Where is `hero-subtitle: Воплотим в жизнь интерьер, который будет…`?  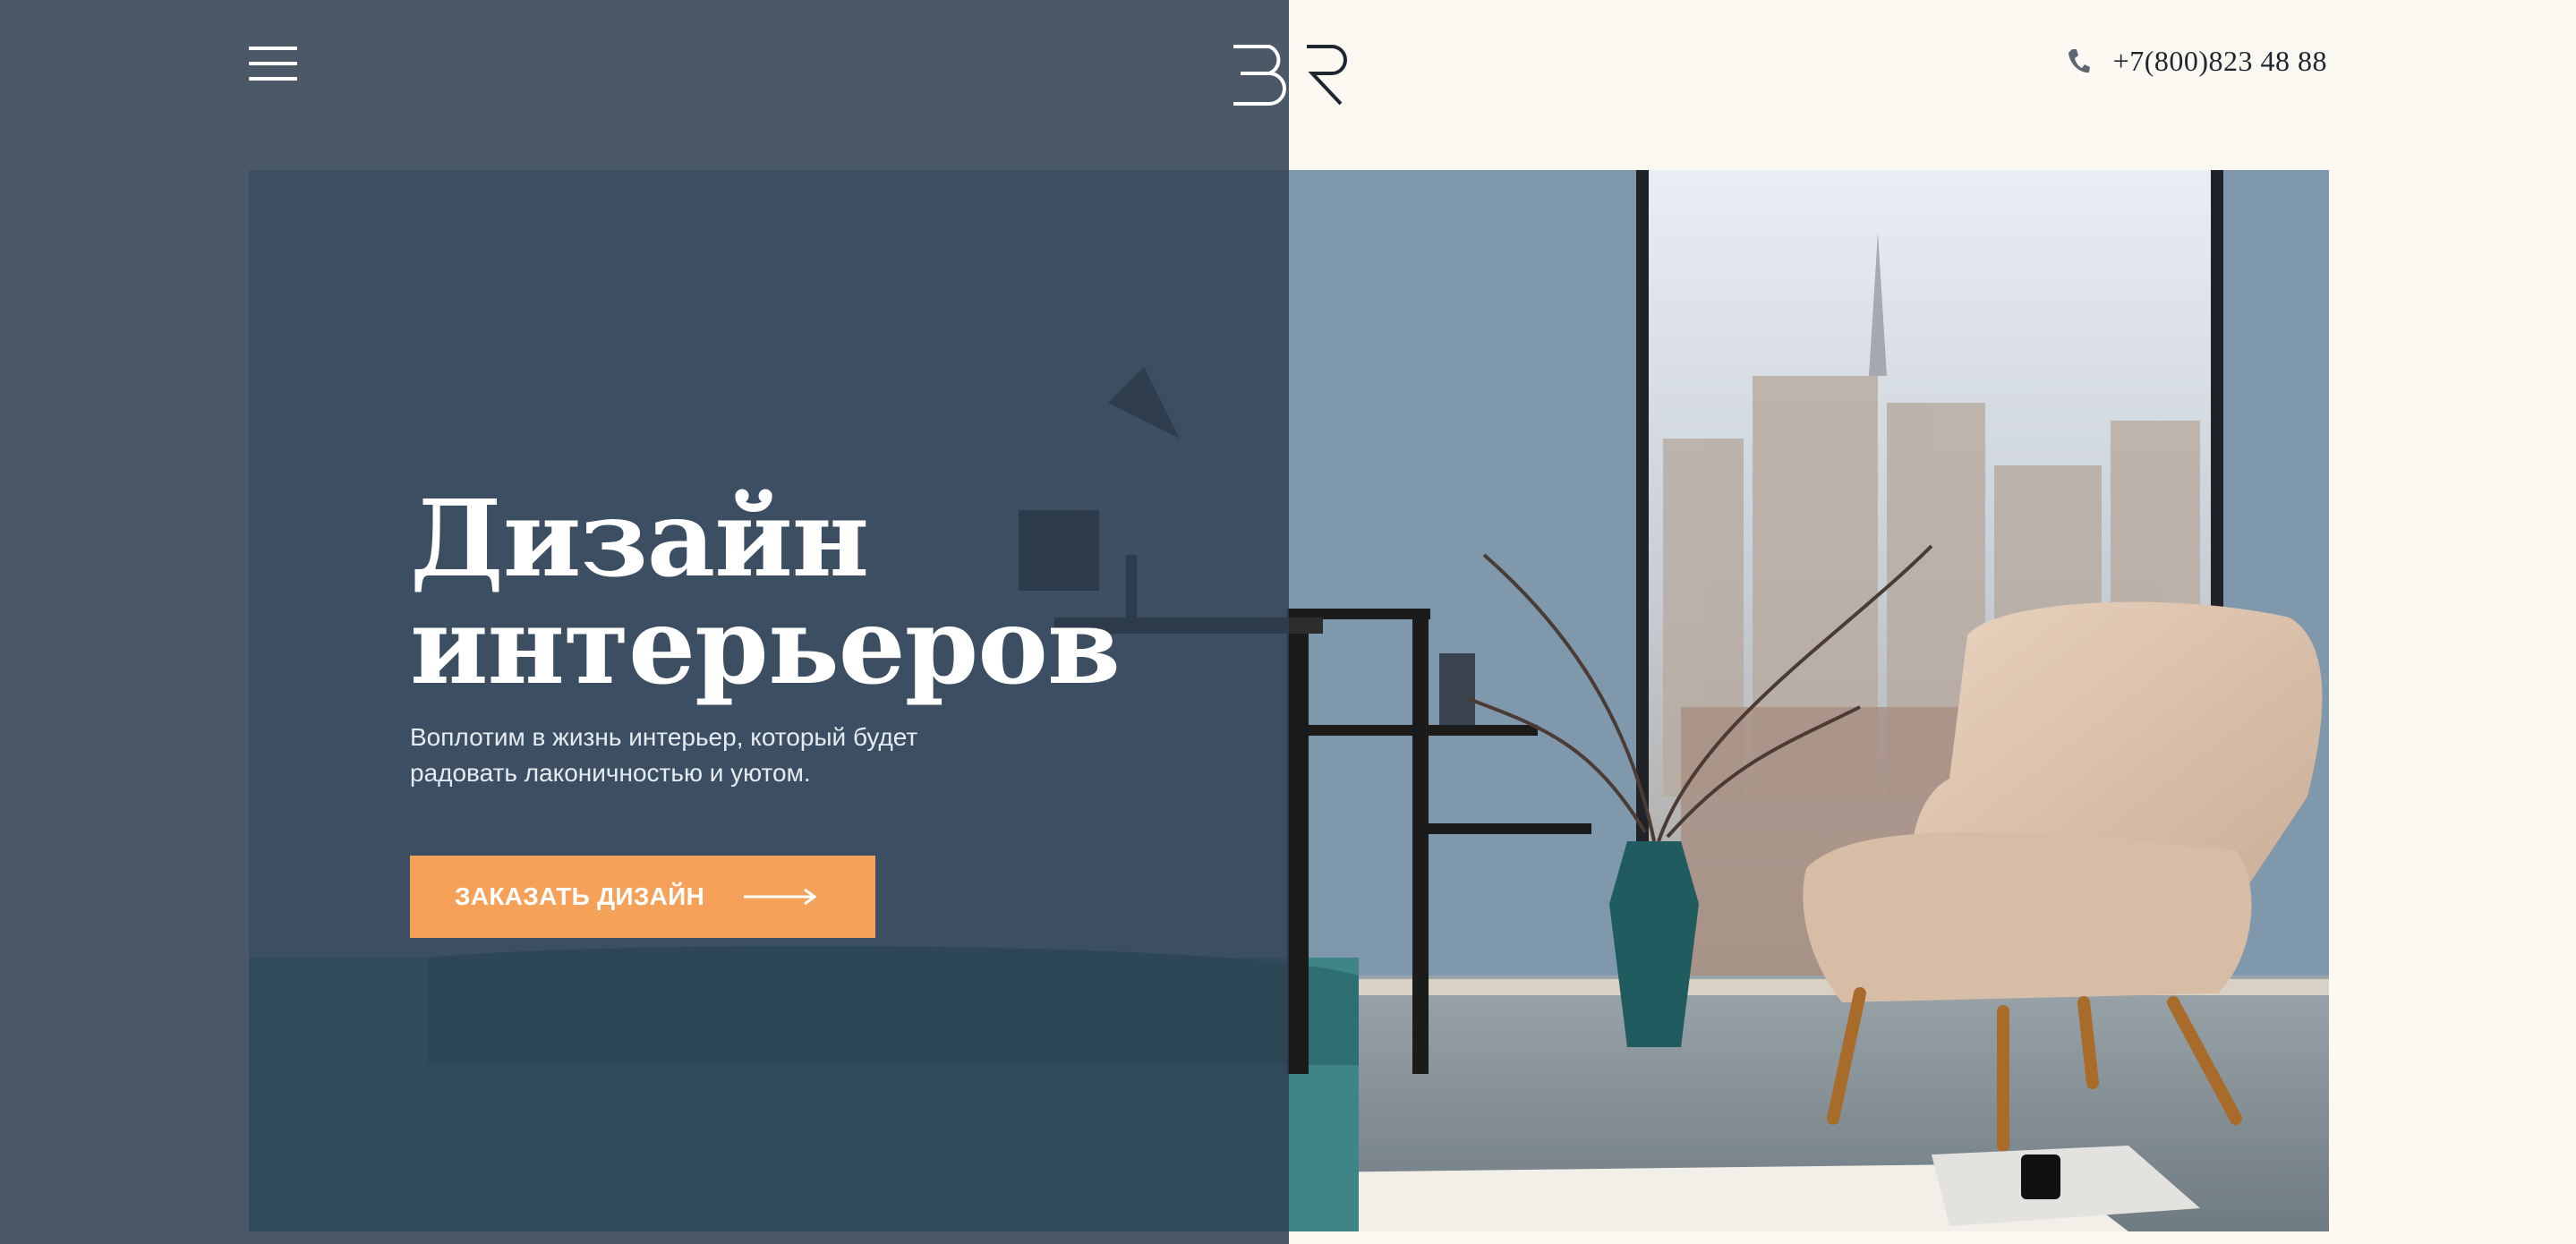 hero-subtitle: Воплотим в жизнь интерьер, который будет… is located at coordinates (664, 755).